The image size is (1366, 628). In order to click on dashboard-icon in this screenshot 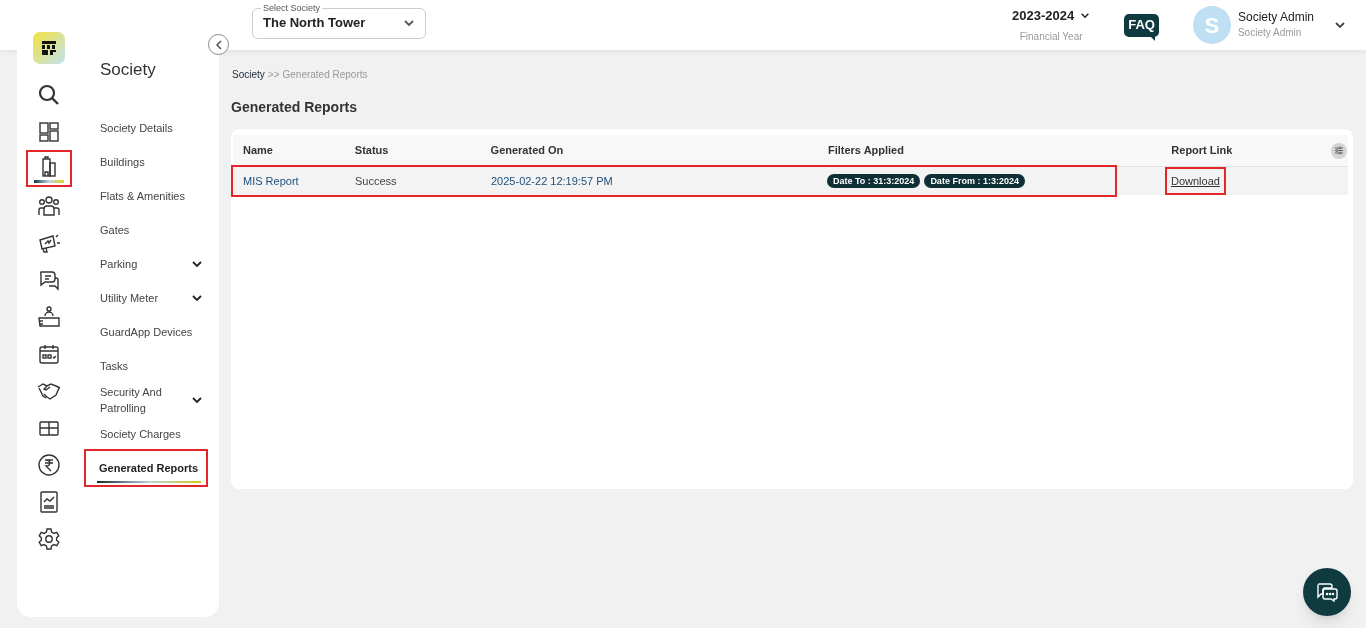, I will do `click(49, 131)`.